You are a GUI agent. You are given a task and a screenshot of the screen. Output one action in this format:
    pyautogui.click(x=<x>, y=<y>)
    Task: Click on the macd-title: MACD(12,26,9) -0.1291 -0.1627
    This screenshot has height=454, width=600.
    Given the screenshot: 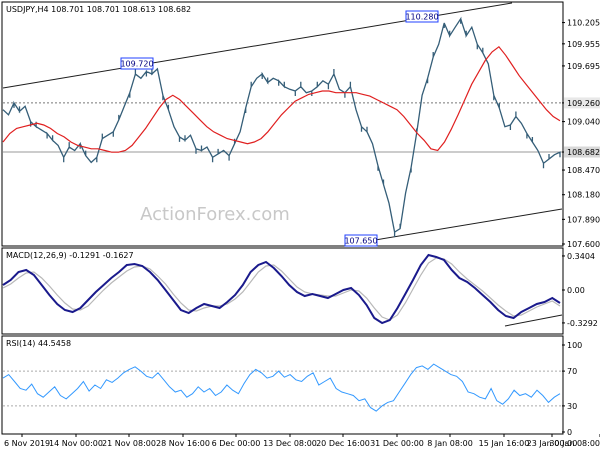 What is the action you would take?
    pyautogui.click(x=70, y=255)
    